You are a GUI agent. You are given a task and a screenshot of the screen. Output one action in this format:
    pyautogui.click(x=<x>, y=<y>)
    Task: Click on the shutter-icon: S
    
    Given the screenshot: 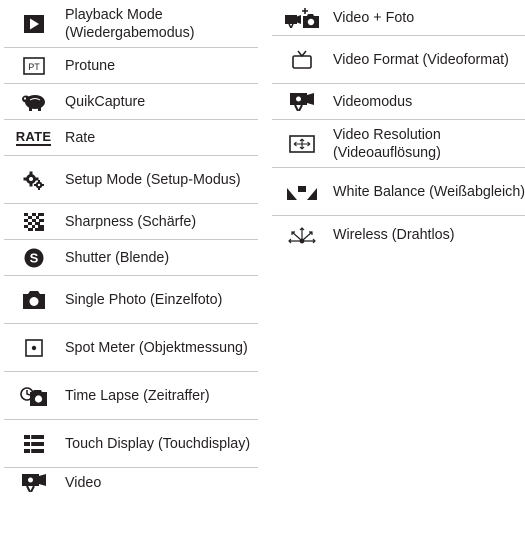 What is the action you would take?
    pyautogui.click(x=33, y=258)
    